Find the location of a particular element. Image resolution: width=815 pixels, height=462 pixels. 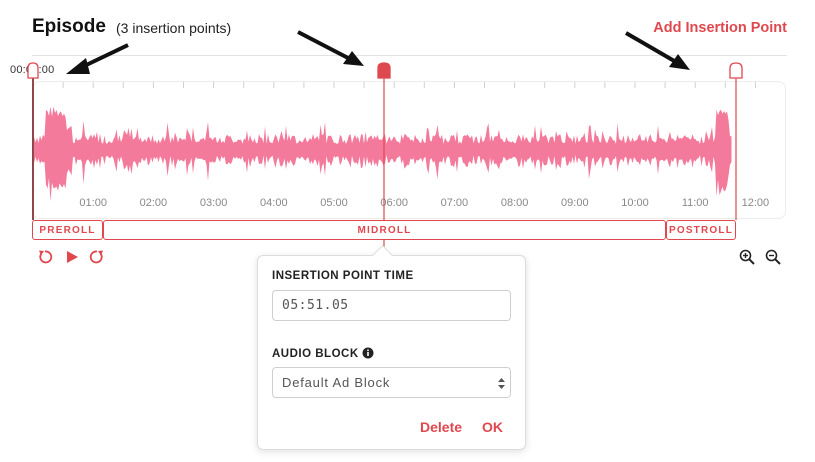

delete-button: Delete is located at coordinates (441, 427).